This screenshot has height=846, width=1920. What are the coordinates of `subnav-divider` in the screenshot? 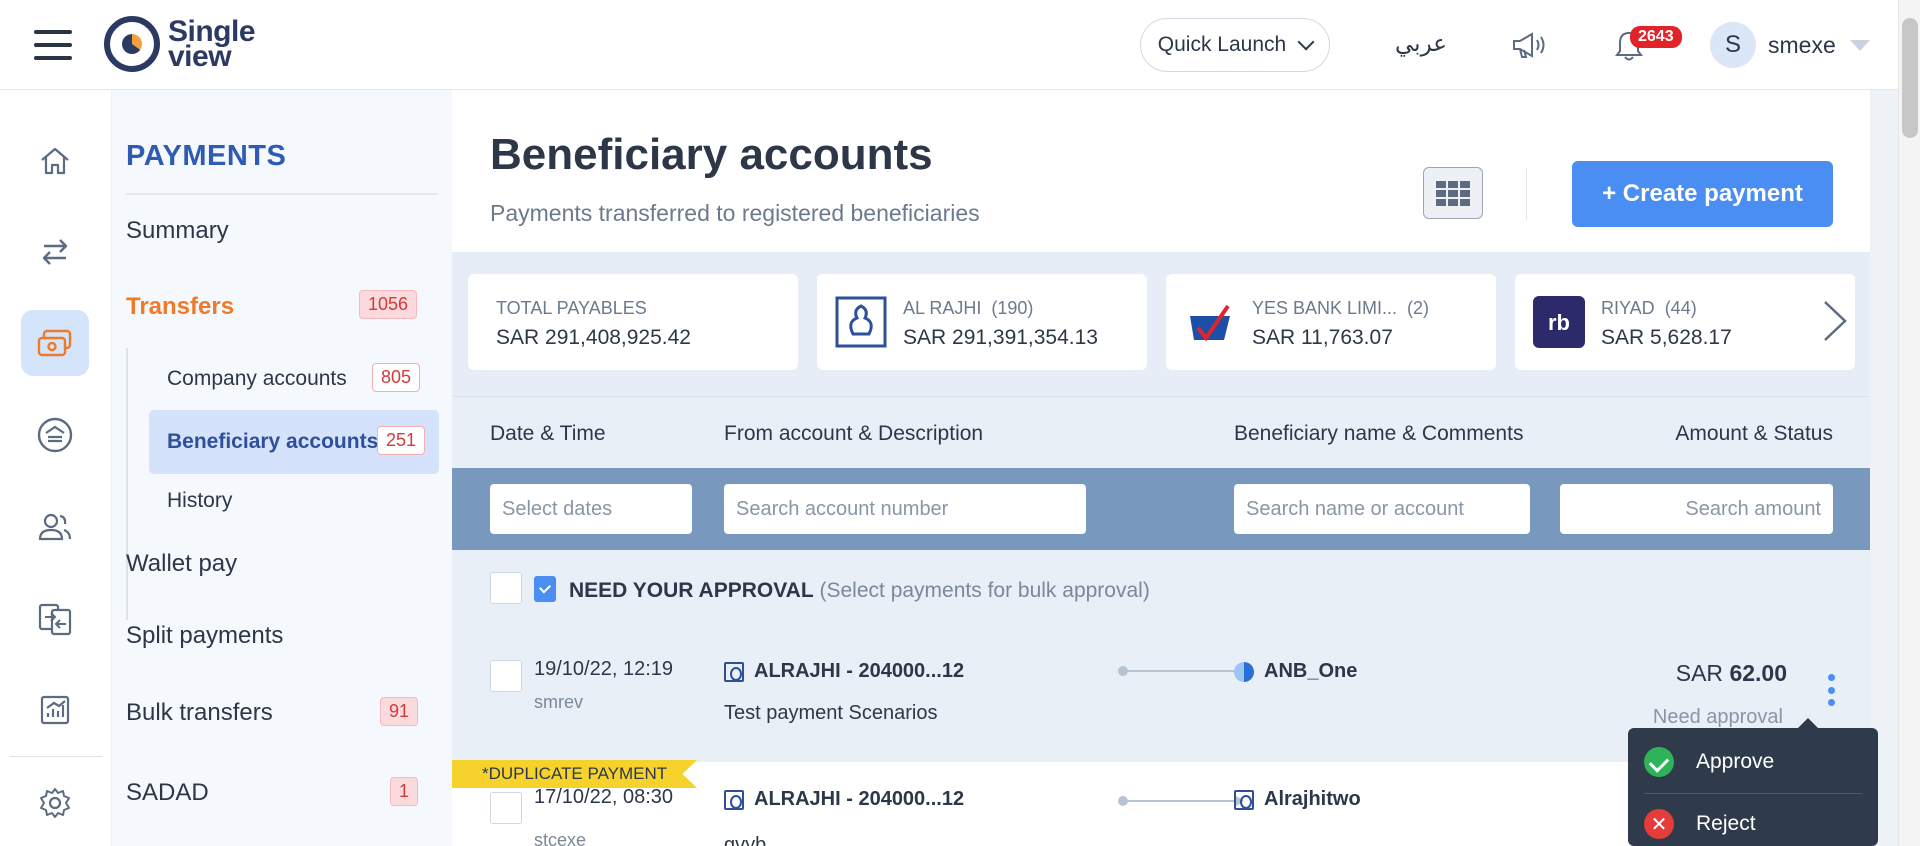 It's located at (282, 194).